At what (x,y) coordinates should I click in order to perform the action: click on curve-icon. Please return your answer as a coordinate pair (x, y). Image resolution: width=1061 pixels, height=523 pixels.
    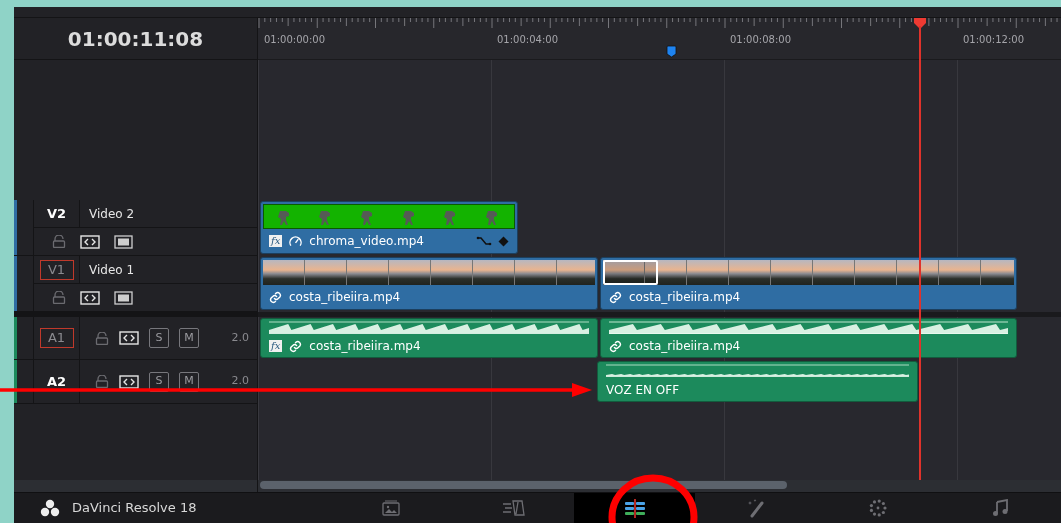
    Looking at the image, I should click on (484, 241).